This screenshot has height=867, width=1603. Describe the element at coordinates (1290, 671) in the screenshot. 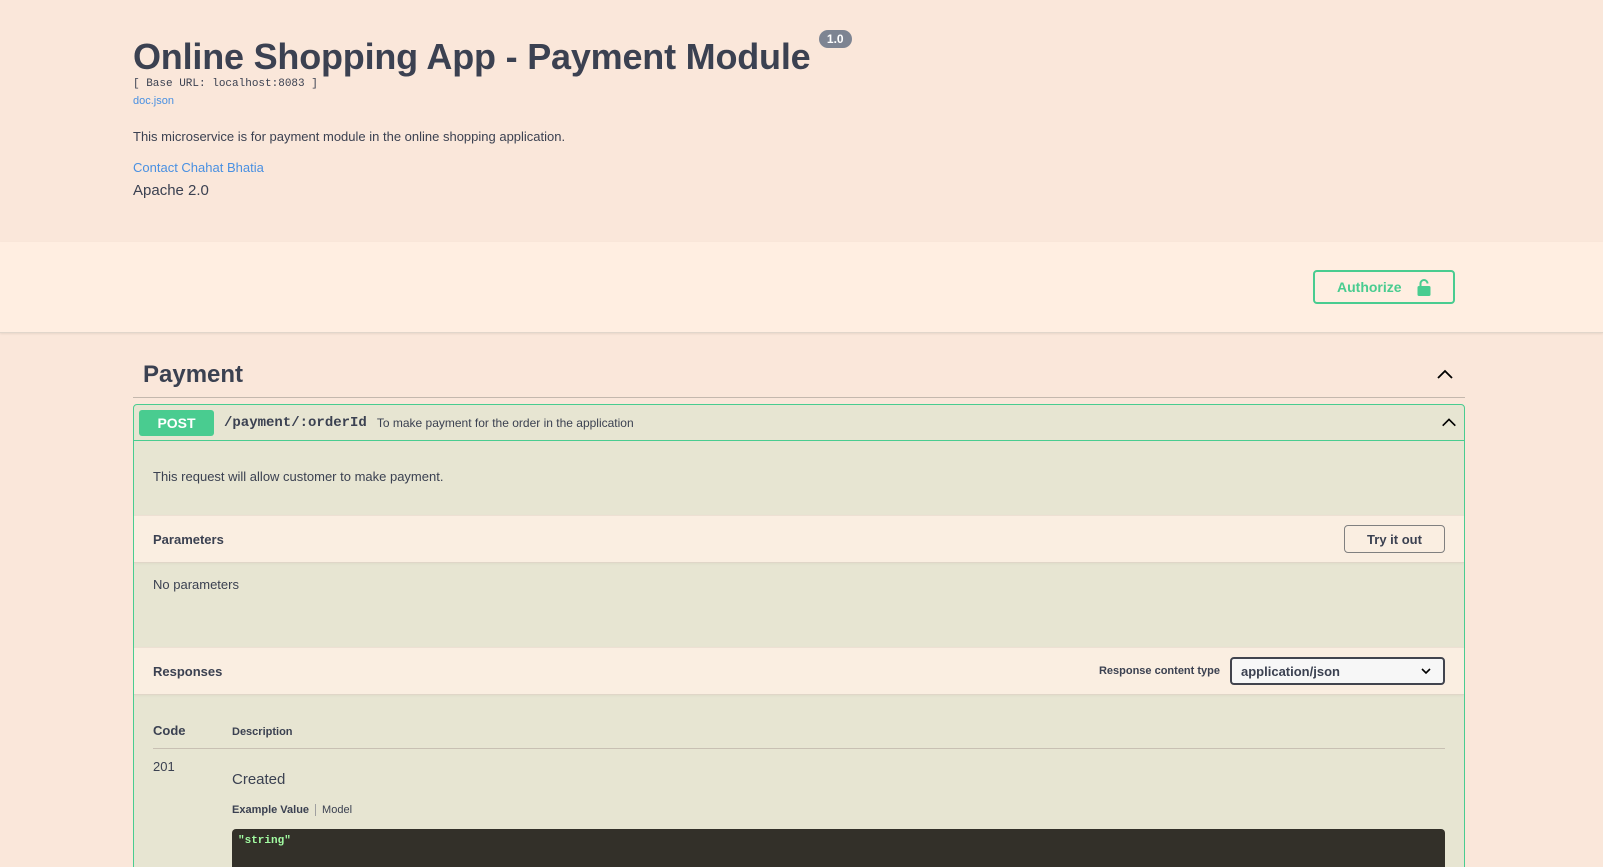

I see `select-value: application/json` at that location.